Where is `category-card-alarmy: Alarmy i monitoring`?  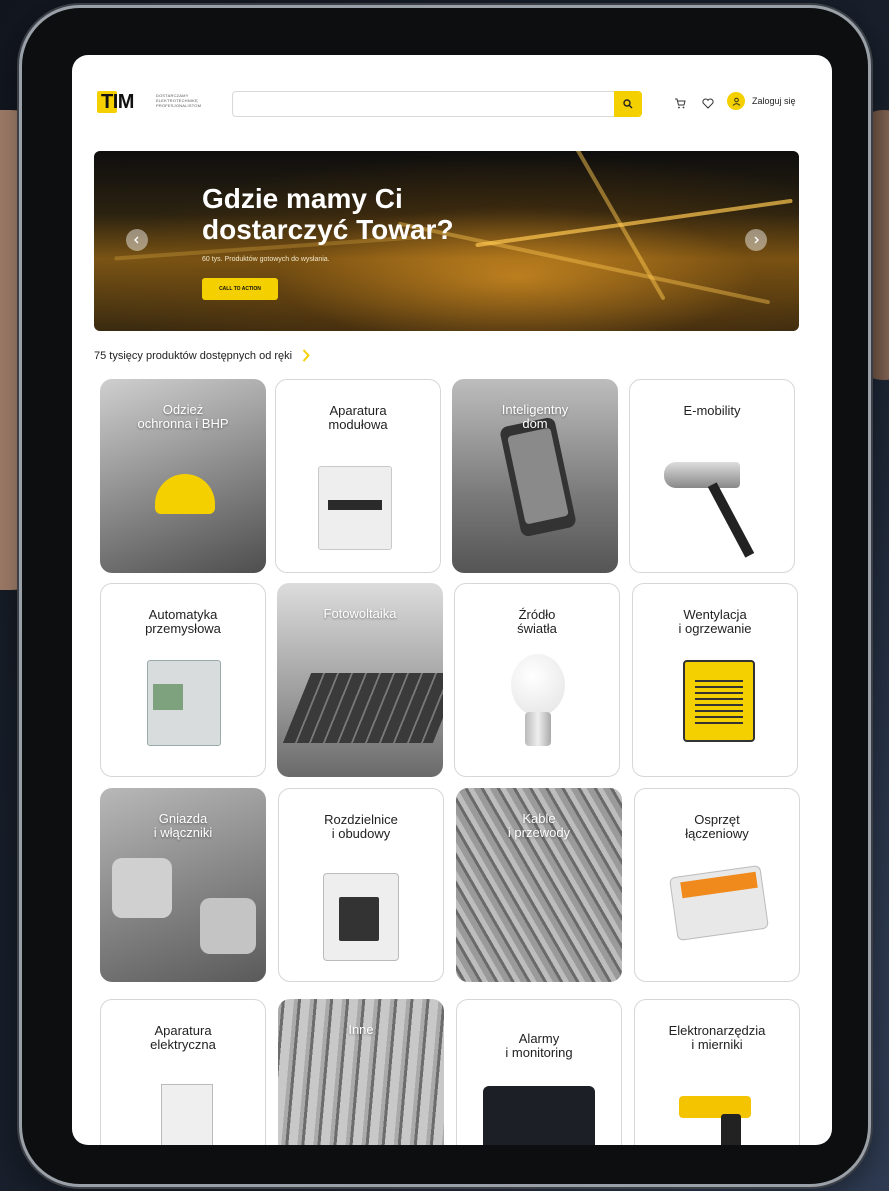
category-card-alarmy: Alarmy i monitoring is located at coordinates (539, 1072).